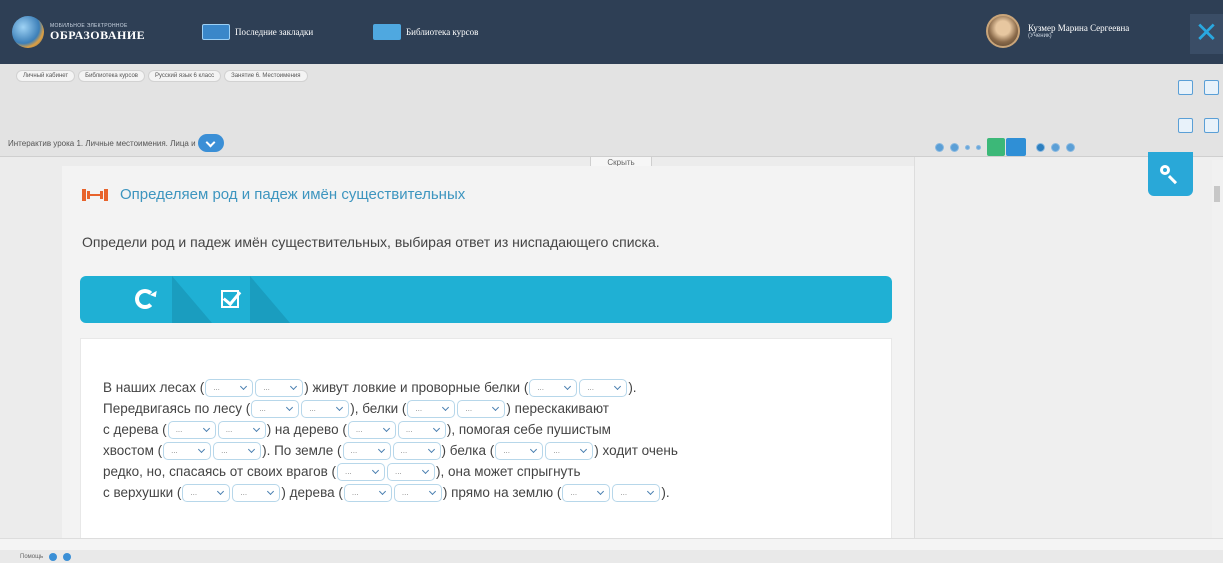  Describe the element at coordinates (978, 147) in the screenshot. I see `sound-icon` at that location.